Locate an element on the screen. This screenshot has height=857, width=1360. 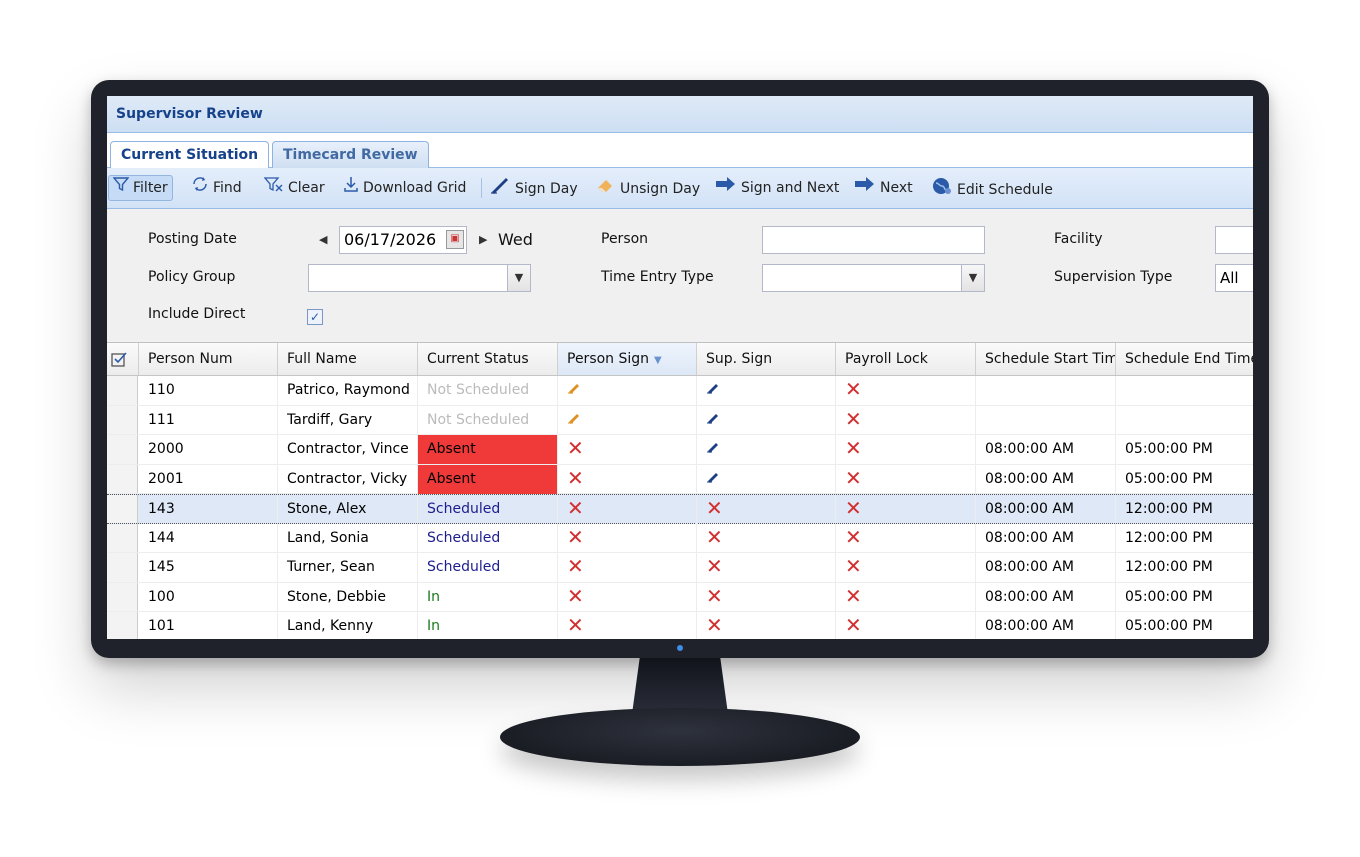
next-button: Next is located at coordinates (883, 188).